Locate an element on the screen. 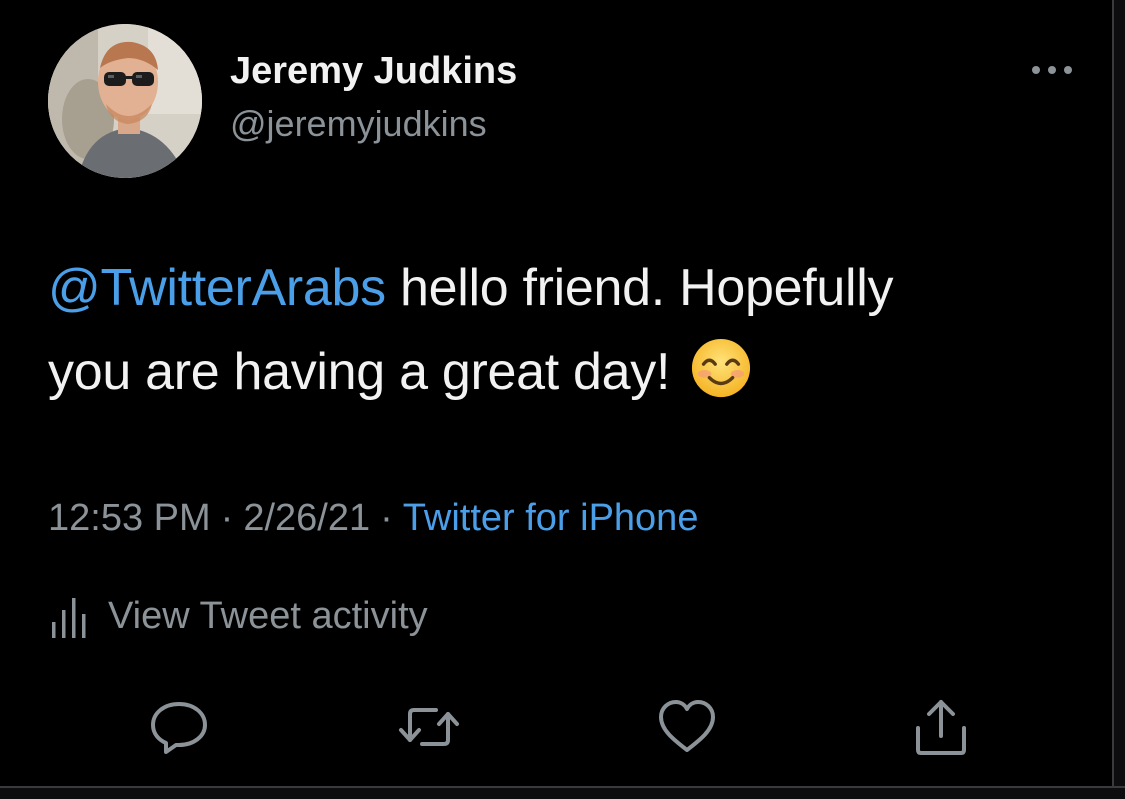  like-icon is located at coordinates (687, 726).